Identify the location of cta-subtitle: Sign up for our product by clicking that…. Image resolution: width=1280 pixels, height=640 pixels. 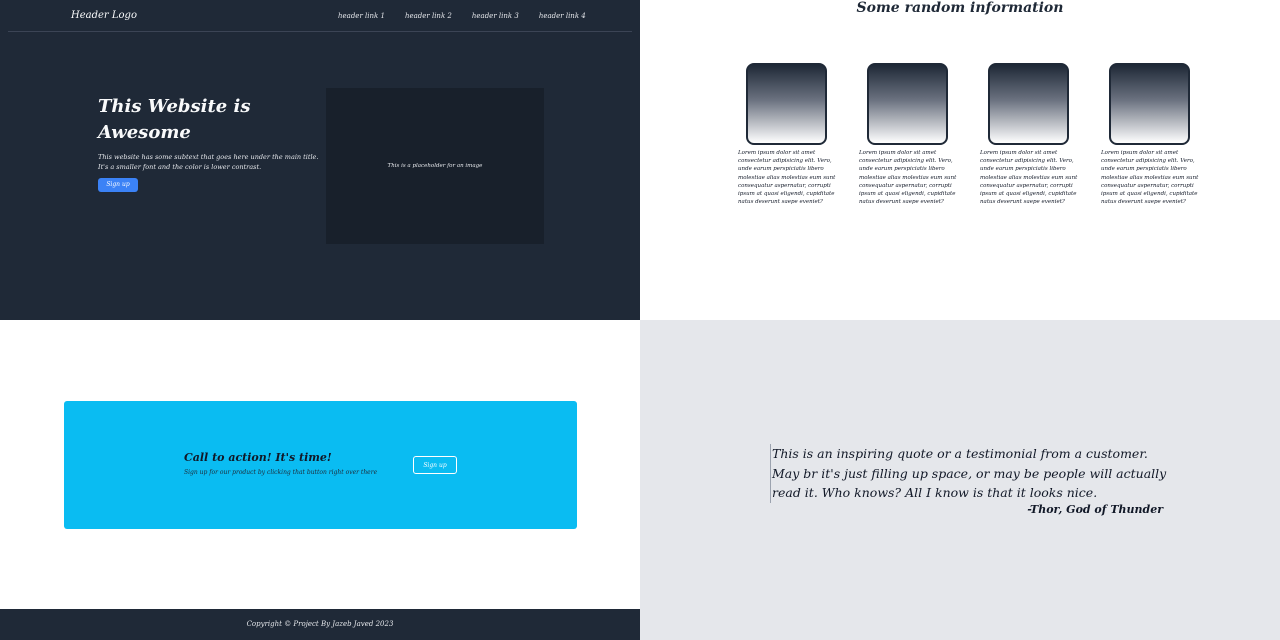
(281, 472).